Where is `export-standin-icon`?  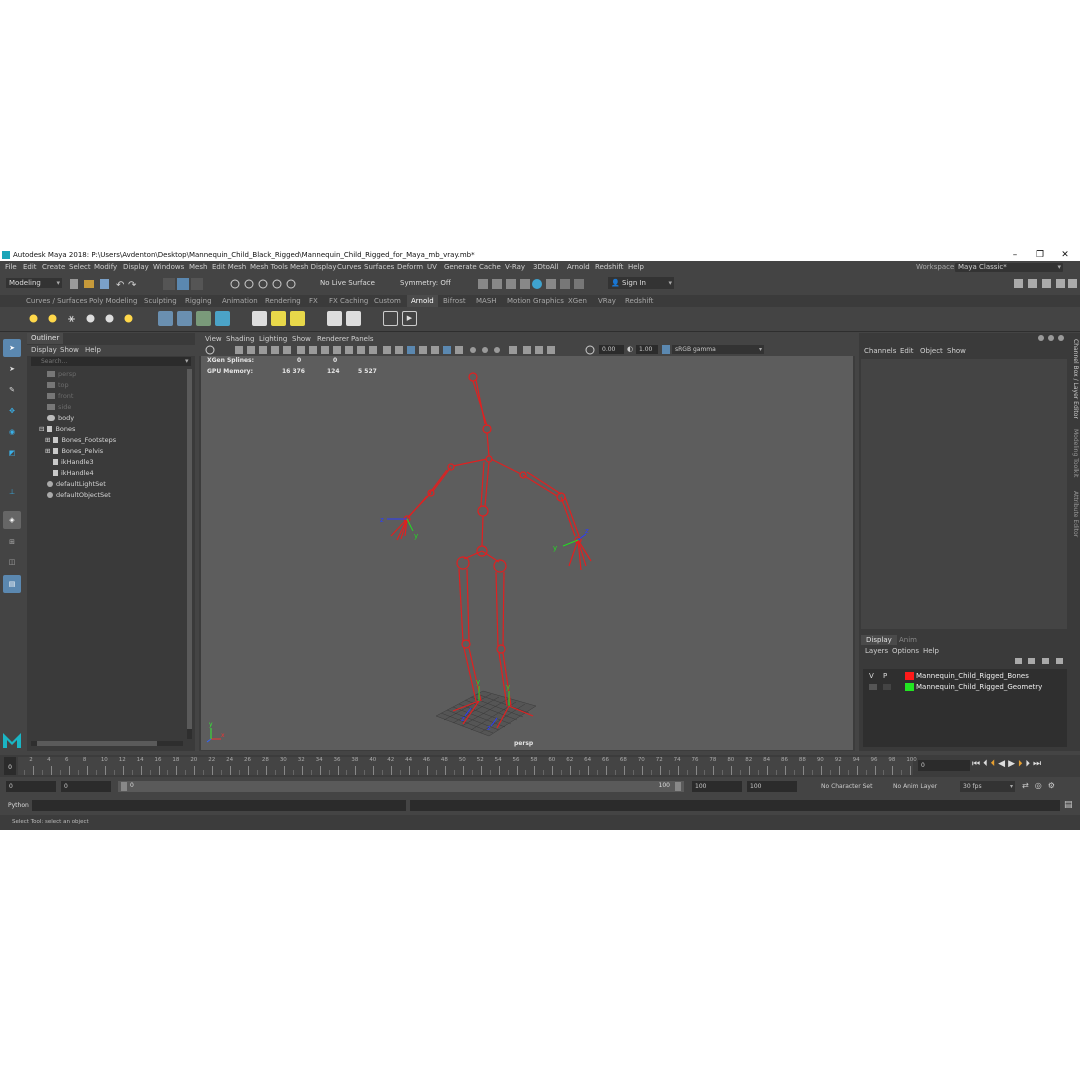
export-standin-icon is located at coordinates (184, 318).